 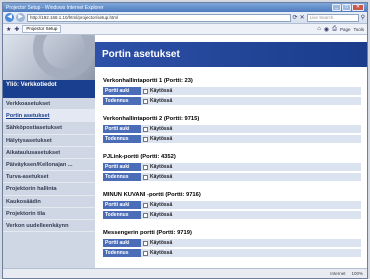 What do you see at coordinates (147, 233) in the screenshot?
I see `section-title: Messengerin portti (Portti: 9719)` at bounding box center [147, 233].